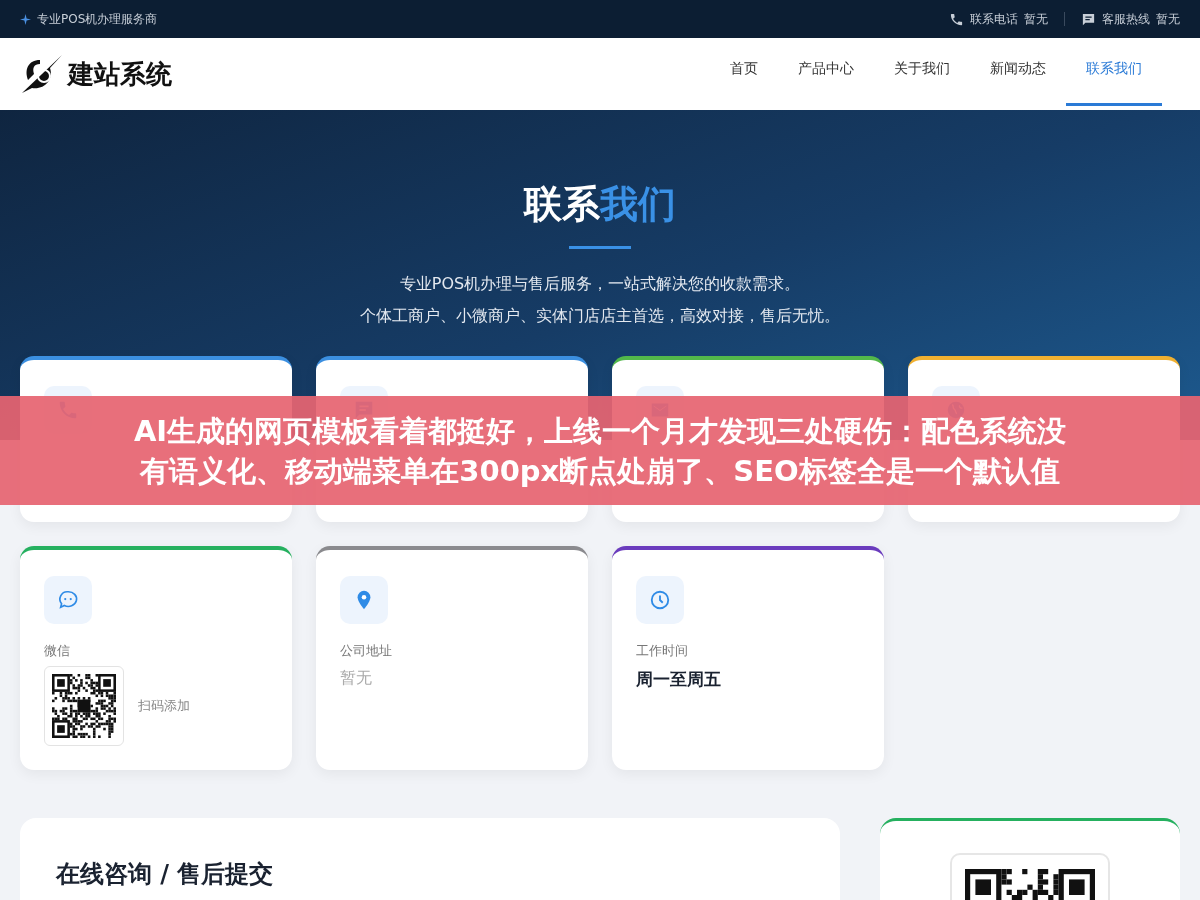 Image resolution: width=1200 pixels, height=900 pixels. What do you see at coordinates (679, 679) in the screenshot?
I see `card-value: 周一至周五` at bounding box center [679, 679].